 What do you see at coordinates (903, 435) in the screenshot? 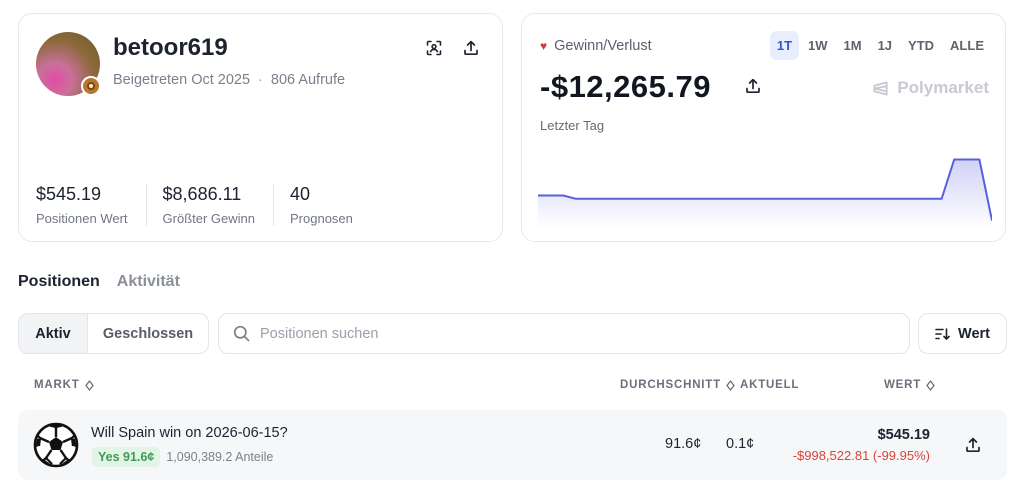
I see `position-value: $545.19` at bounding box center [903, 435].